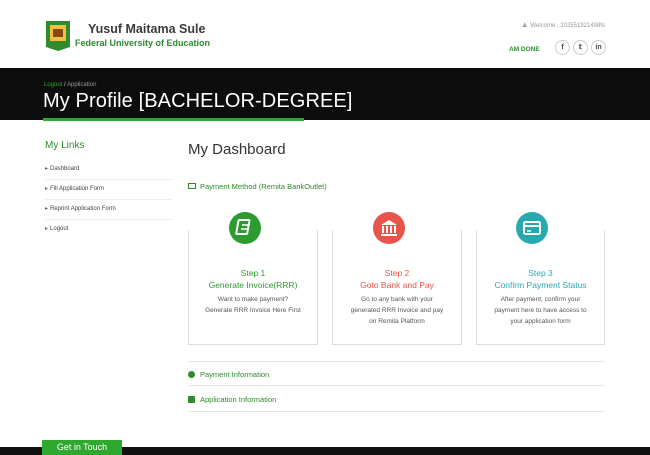  I want to click on brand-name: Yusuf Maitama Sule, so click(147, 29).